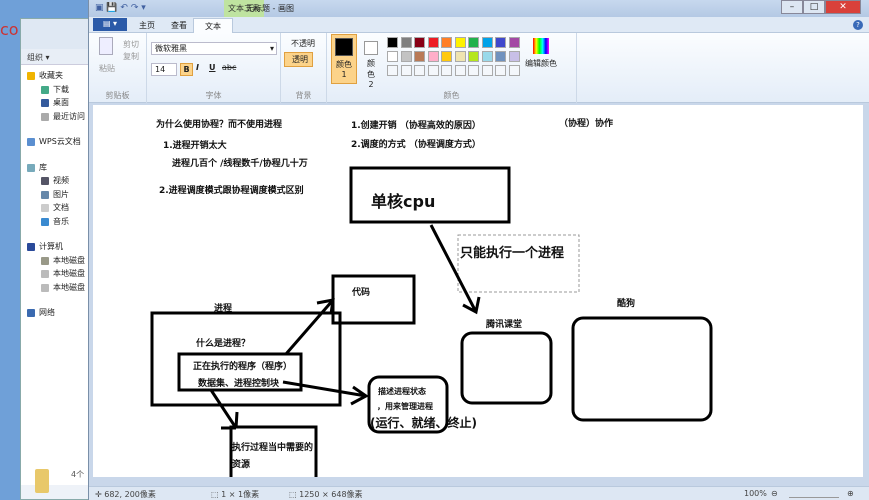 Image resolution: width=869 pixels, height=500 pixels. Describe the element at coordinates (131, 44) in the screenshot. I see `cut-button: 剪切` at that location.